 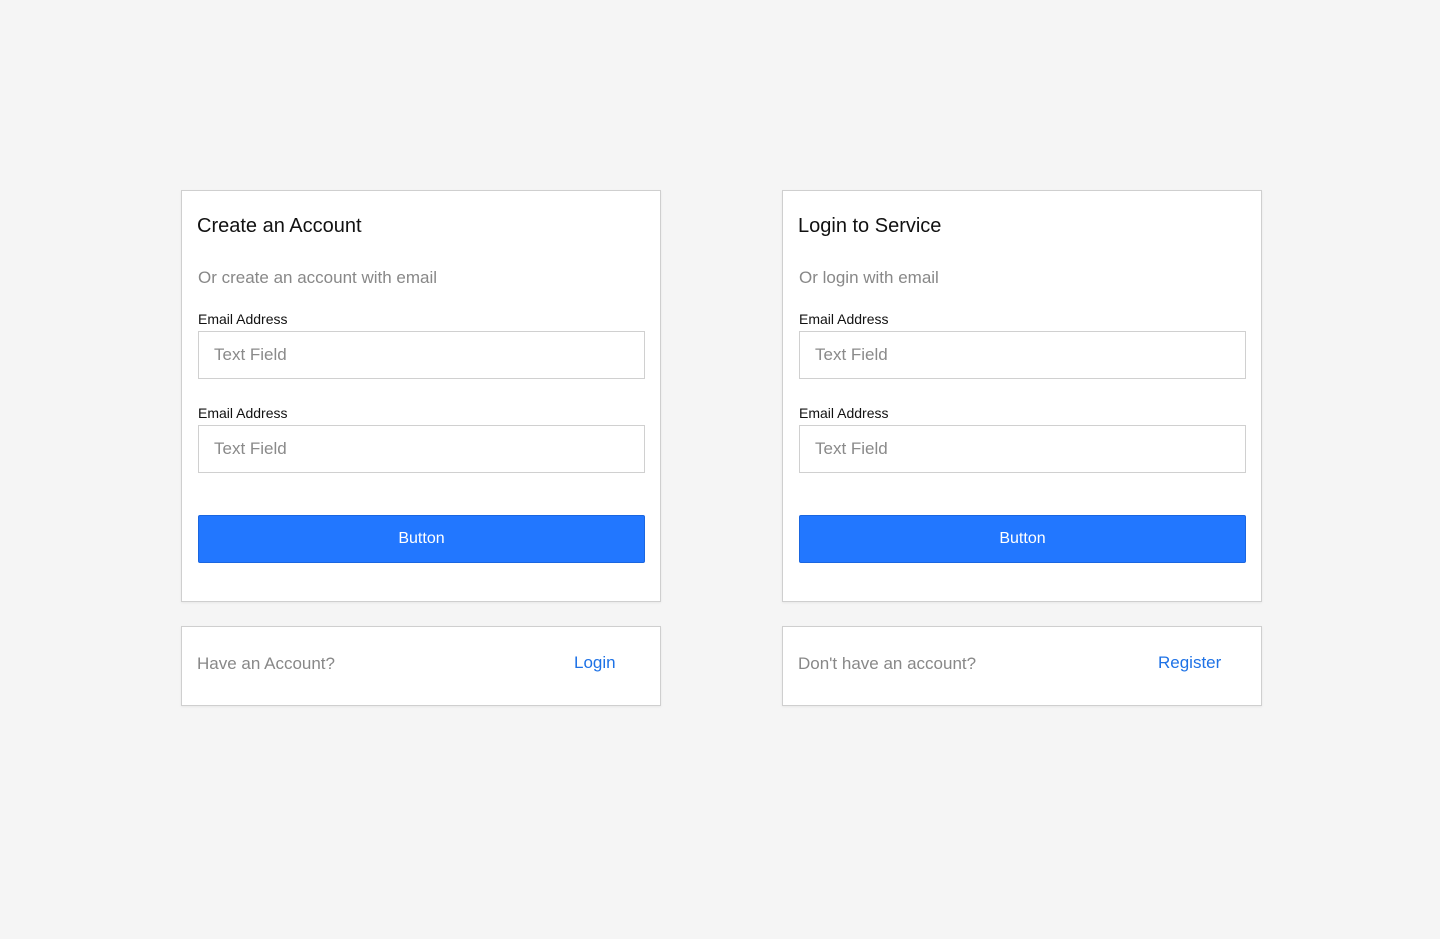 I want to click on register-footer-prompt: Have an Account?, so click(x=266, y=663).